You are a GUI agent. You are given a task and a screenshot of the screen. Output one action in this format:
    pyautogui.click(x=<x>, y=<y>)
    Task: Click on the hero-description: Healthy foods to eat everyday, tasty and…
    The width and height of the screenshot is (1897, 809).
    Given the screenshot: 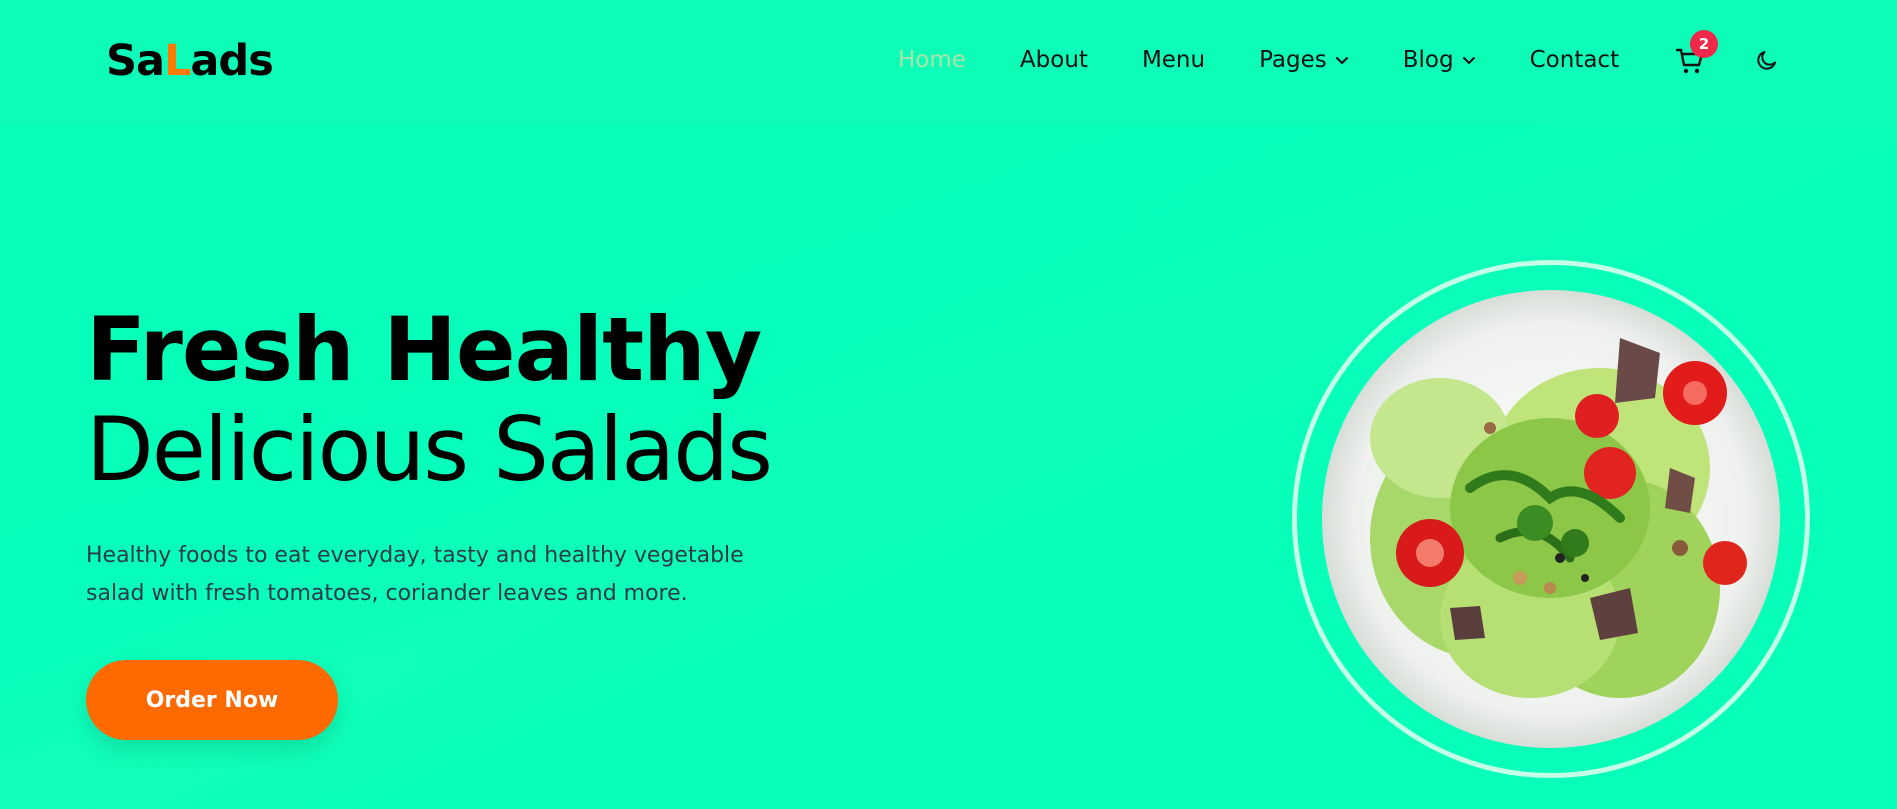 What is the action you would take?
    pyautogui.click(x=415, y=574)
    